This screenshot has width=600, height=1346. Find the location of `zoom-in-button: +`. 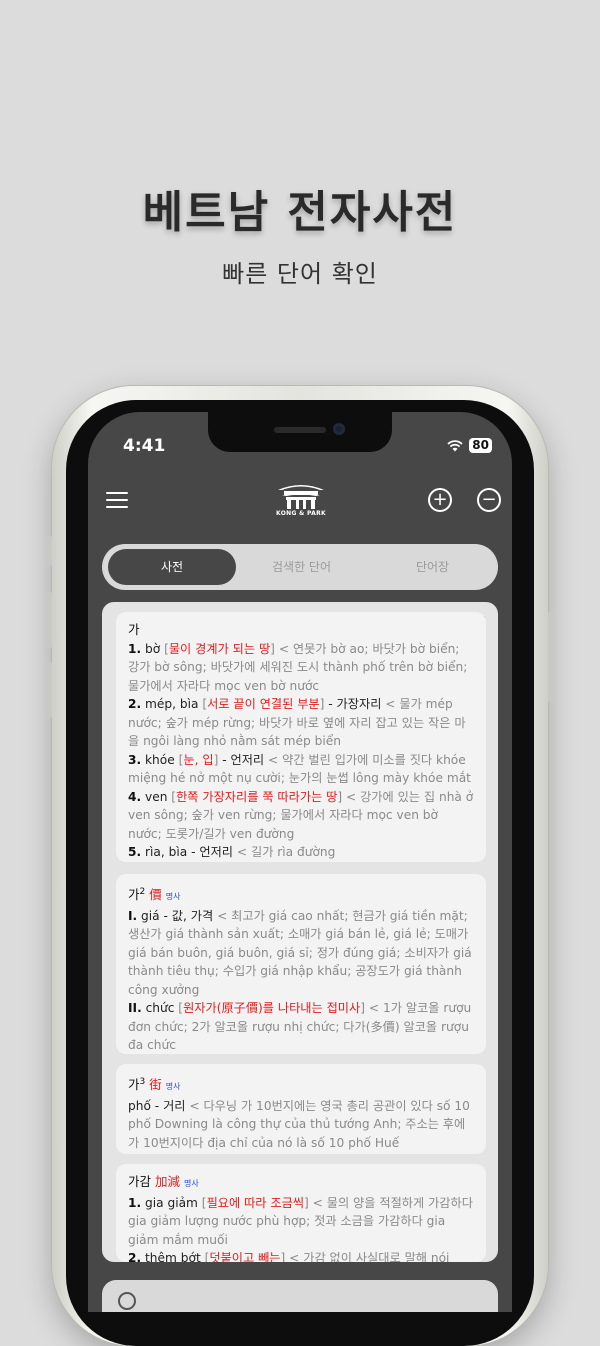

zoom-in-button: + is located at coordinates (440, 500).